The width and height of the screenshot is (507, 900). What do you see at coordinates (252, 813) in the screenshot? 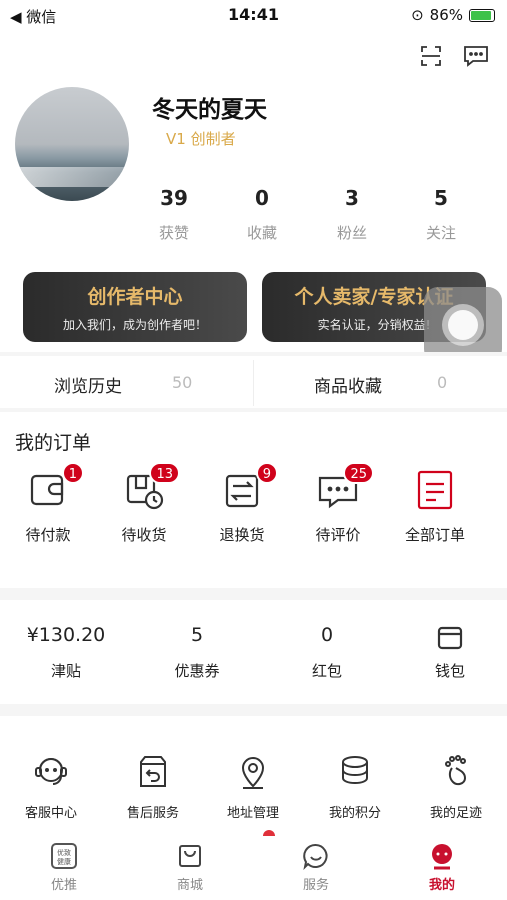
I see `service-address-label: 地址管理` at bounding box center [252, 813].